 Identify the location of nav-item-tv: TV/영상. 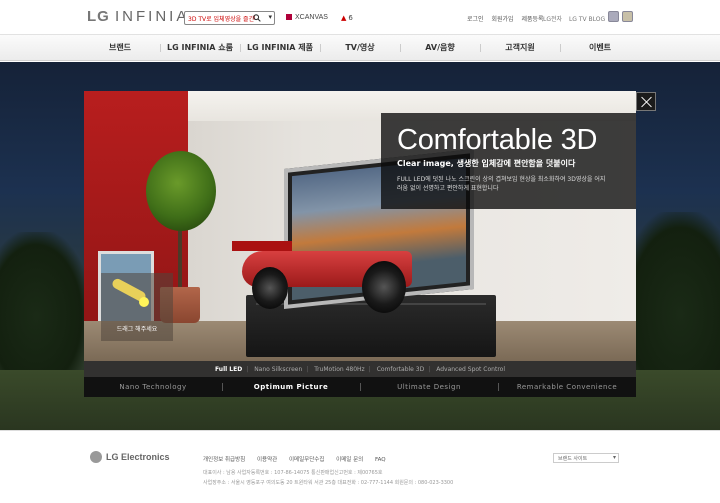
(360, 48).